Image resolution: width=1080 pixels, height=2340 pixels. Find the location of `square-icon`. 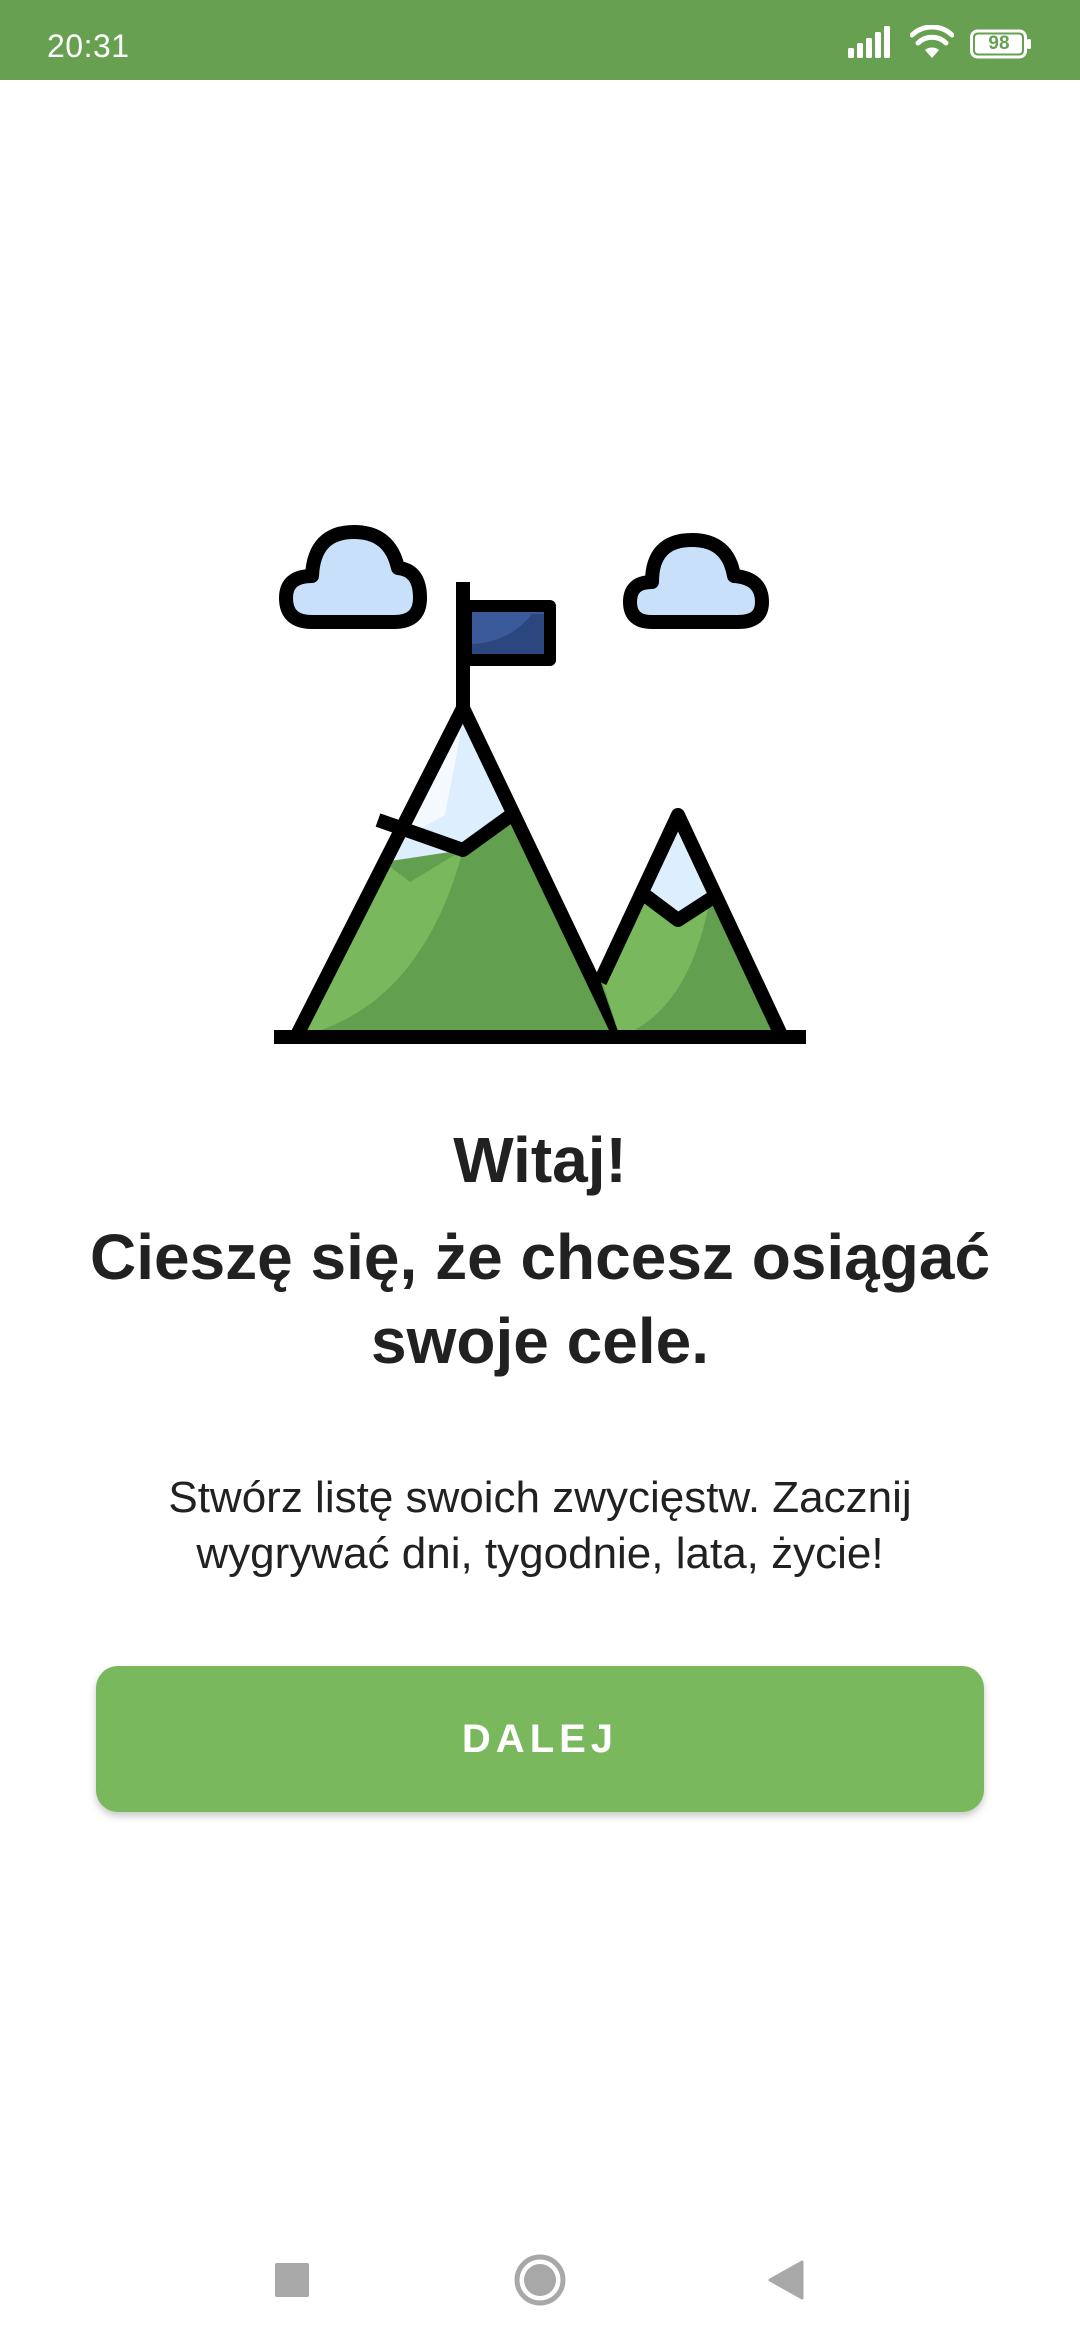

square-icon is located at coordinates (292, 2282).